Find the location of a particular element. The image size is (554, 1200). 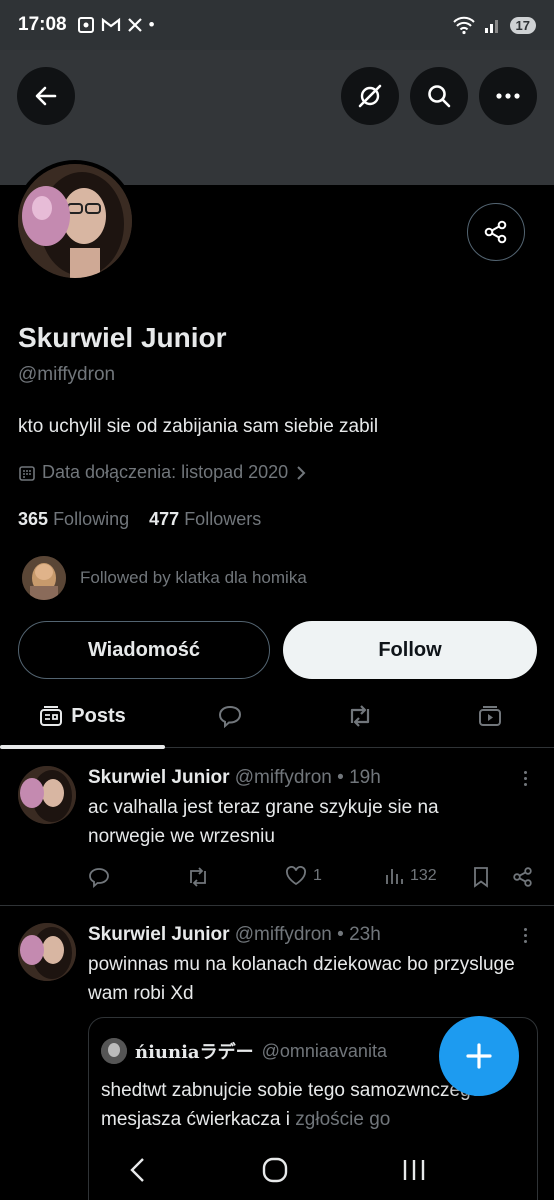

tab-posts: Posts is located at coordinates (82, 716).